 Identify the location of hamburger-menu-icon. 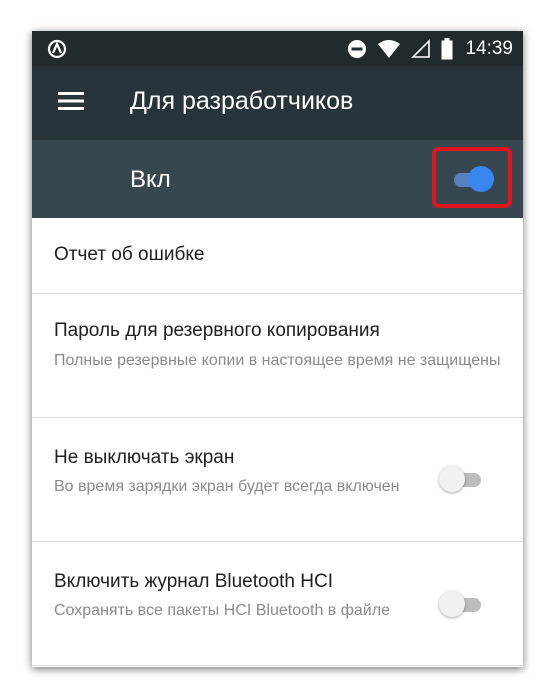
(71, 101).